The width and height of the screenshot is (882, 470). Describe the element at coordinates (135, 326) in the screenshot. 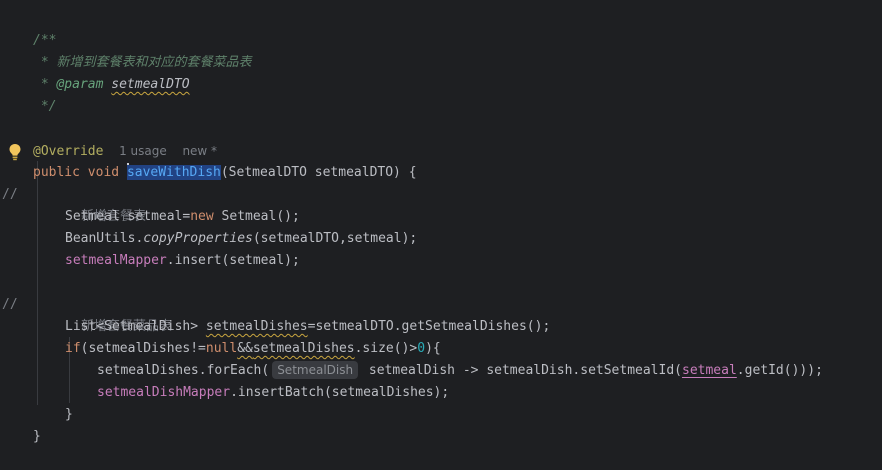

I see `code-text: List<SetmealDish>` at that location.